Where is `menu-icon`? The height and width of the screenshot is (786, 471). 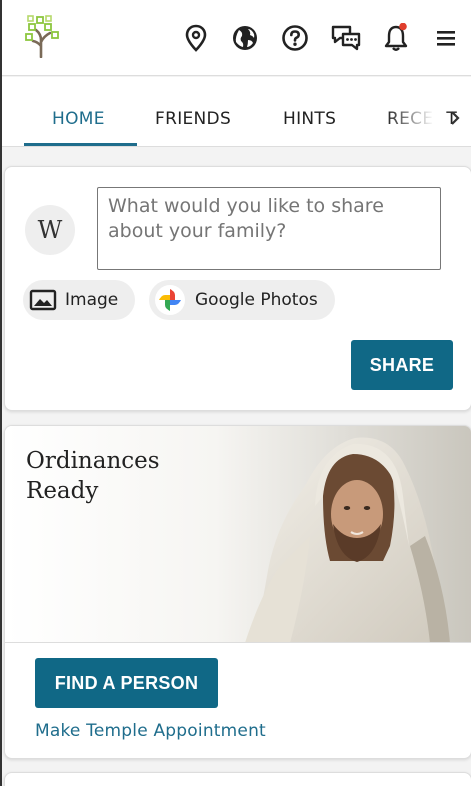
menu-icon is located at coordinates (446, 38).